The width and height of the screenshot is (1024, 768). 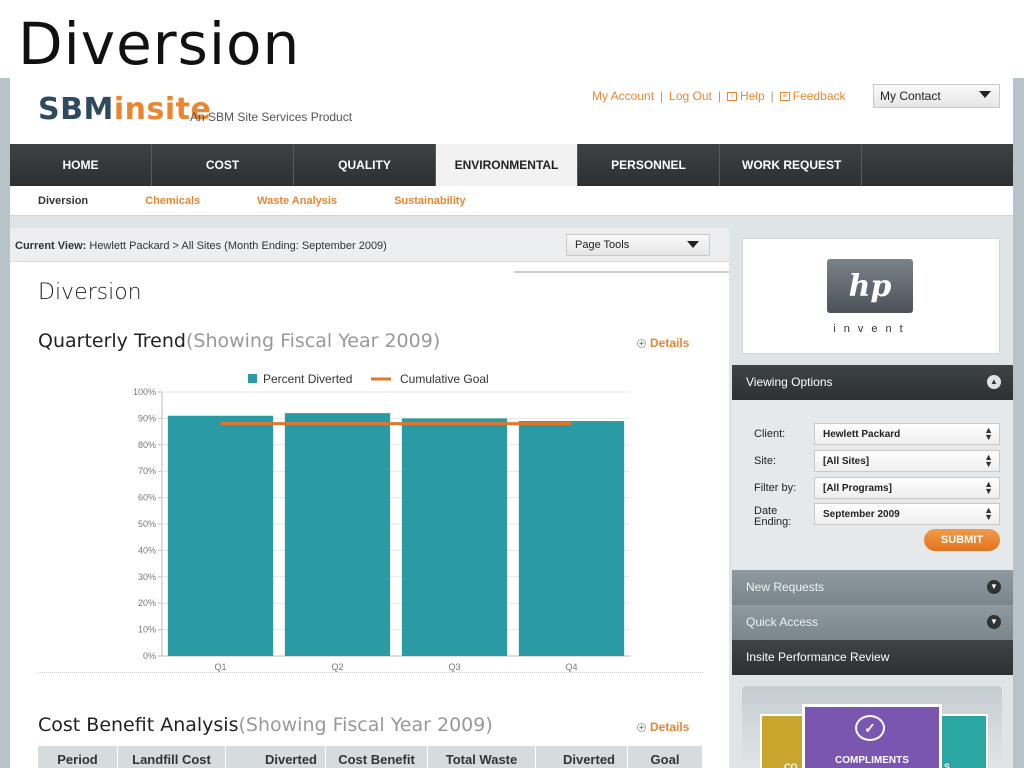 I want to click on hp-invent-text: invent, so click(x=872, y=329).